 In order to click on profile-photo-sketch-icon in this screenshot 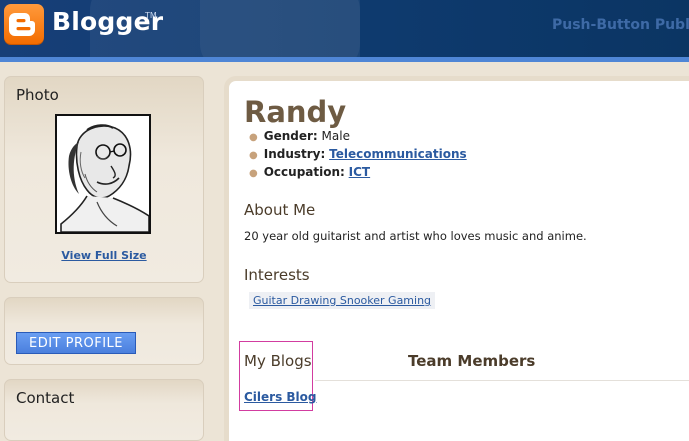, I will do `click(103, 174)`.